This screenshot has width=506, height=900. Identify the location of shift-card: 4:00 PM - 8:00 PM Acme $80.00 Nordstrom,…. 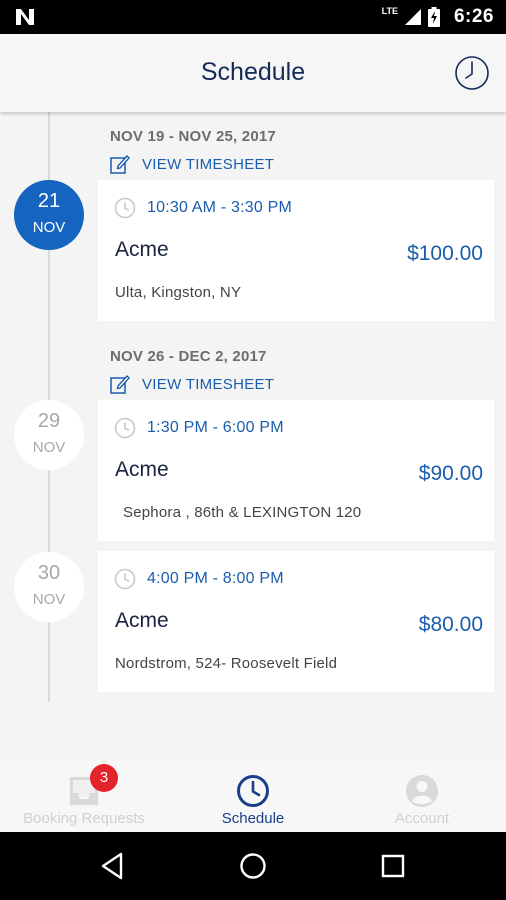
(296, 621).